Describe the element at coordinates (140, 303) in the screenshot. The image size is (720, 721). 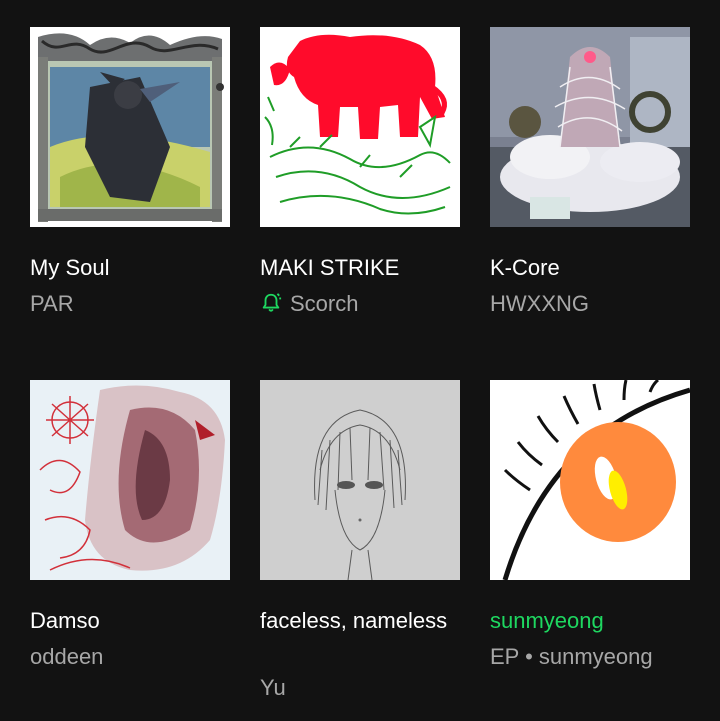
I see `album-artist: PAR` at that location.